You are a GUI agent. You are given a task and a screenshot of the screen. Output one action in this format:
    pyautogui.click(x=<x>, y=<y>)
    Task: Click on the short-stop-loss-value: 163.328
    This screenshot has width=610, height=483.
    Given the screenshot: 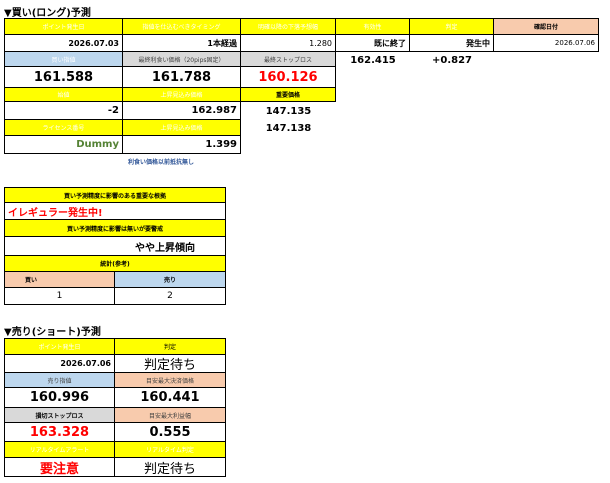 What is the action you would take?
    pyautogui.click(x=59, y=432)
    